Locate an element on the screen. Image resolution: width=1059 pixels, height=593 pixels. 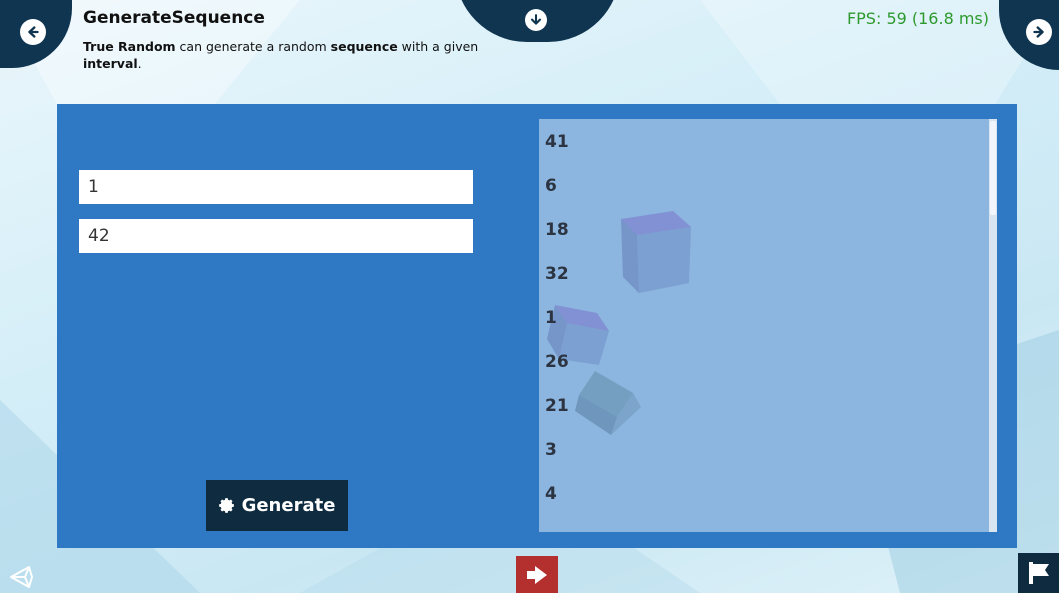
flag-button is located at coordinates (1038, 573).